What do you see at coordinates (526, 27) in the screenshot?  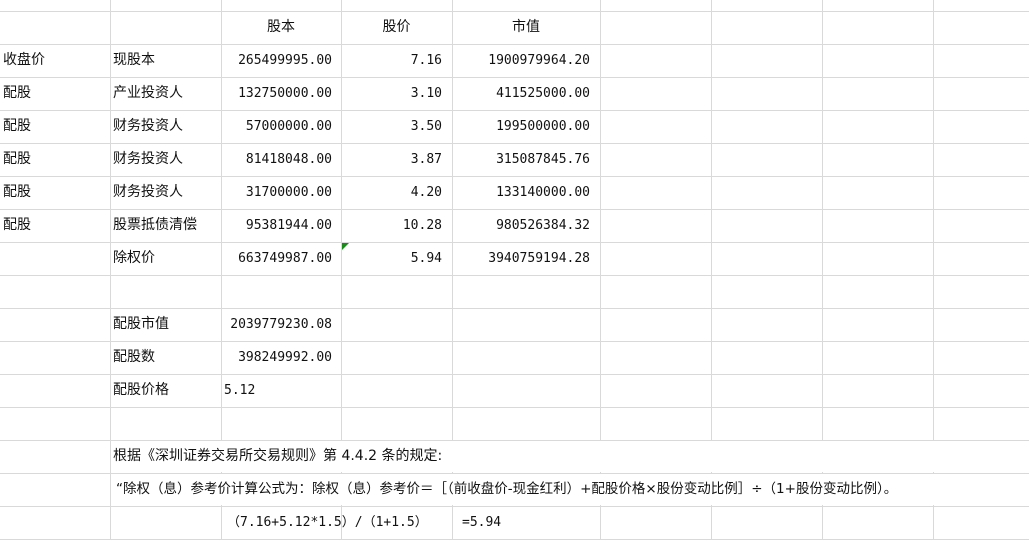 I see `header-market-value: 市值` at bounding box center [526, 27].